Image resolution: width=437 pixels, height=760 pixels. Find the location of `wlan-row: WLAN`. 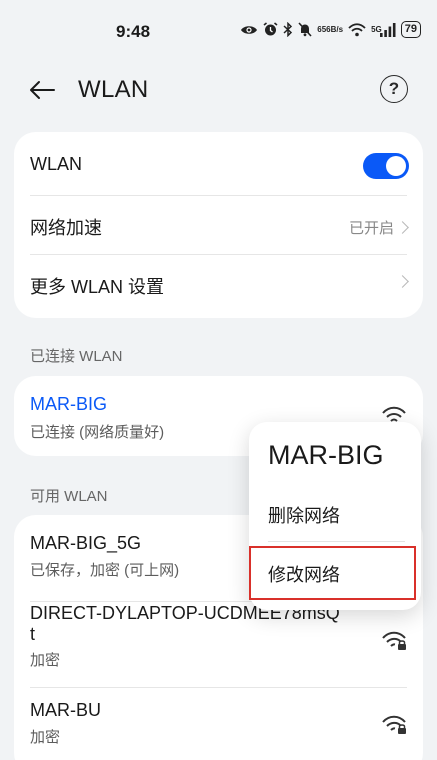

wlan-row: WLAN is located at coordinates (218, 164).